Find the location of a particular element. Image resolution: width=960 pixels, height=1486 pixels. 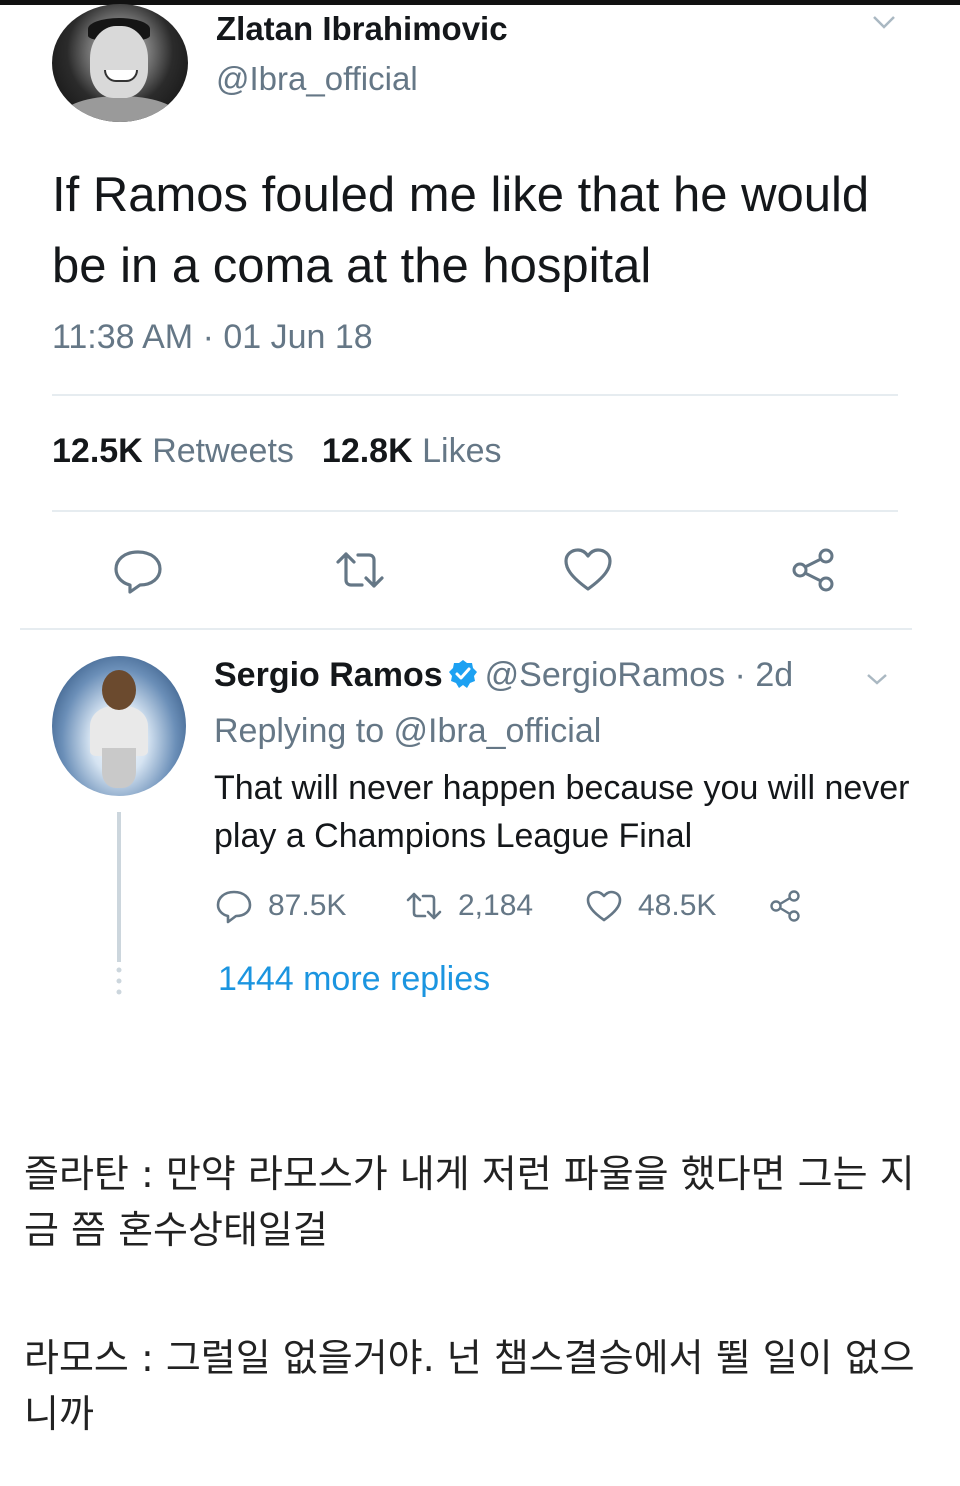

reply-header: Sergio Ramos @SergioRamos · 2d is located at coordinates (503, 675).